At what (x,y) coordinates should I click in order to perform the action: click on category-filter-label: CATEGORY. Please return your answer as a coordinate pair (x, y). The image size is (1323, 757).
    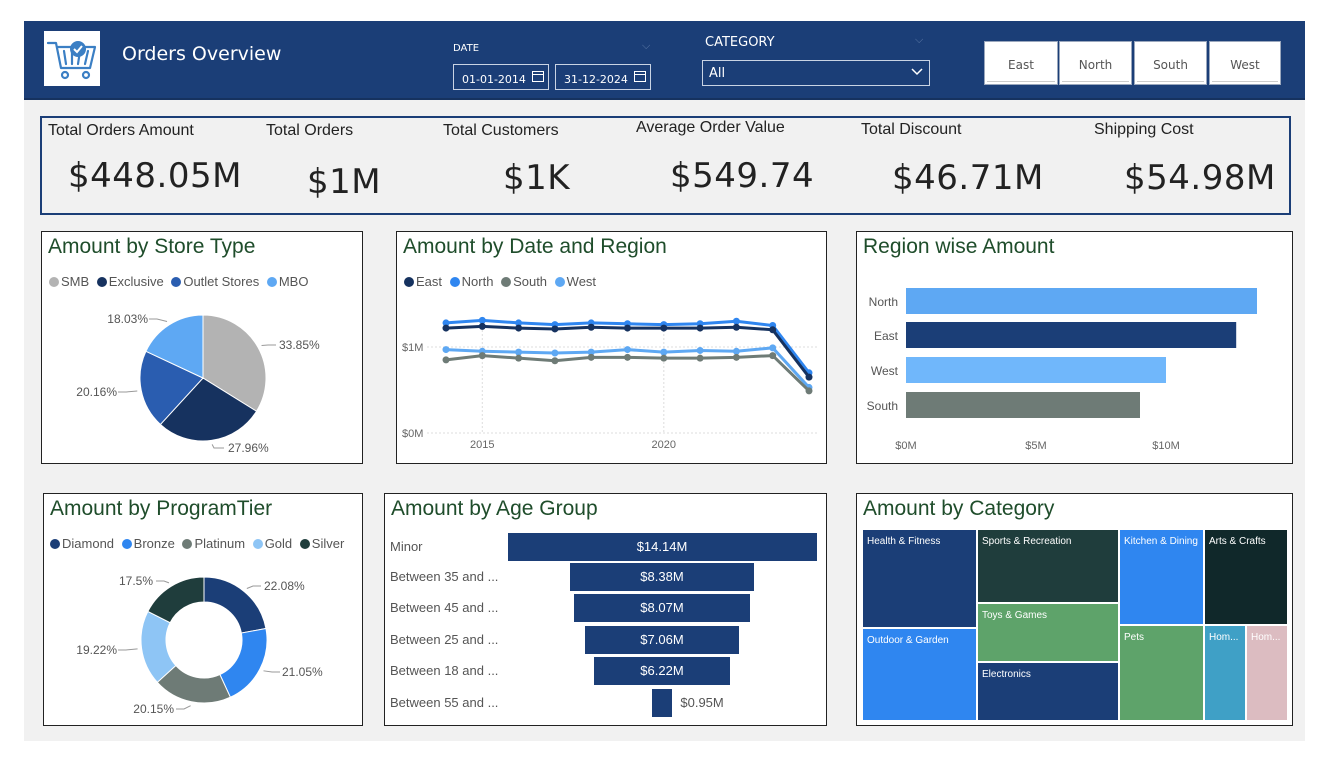
    Looking at the image, I should click on (740, 42).